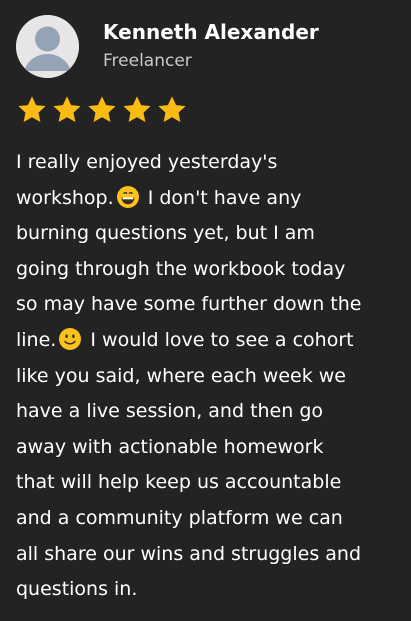  I want to click on review-line: workshop. I don't have any, so click(208, 199).